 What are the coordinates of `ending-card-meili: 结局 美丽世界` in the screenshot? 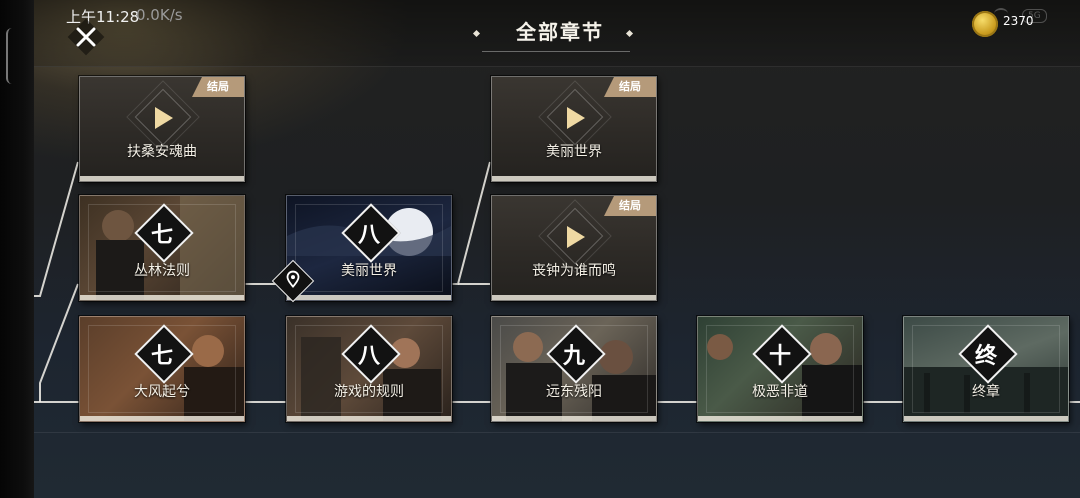 It's located at (574, 129).